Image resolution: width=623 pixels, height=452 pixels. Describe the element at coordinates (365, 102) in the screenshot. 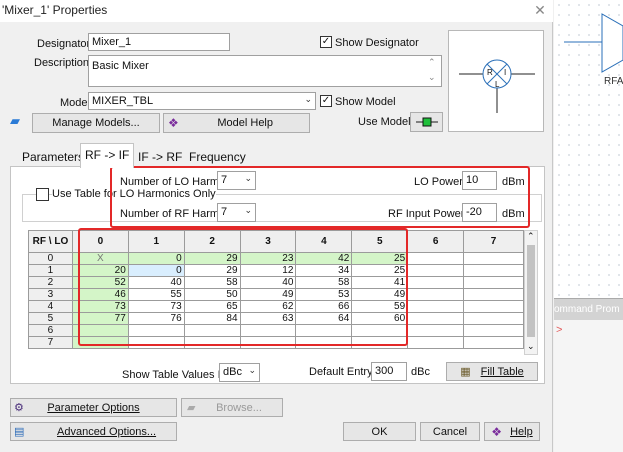

I see `show-model-label: Show Model` at that location.